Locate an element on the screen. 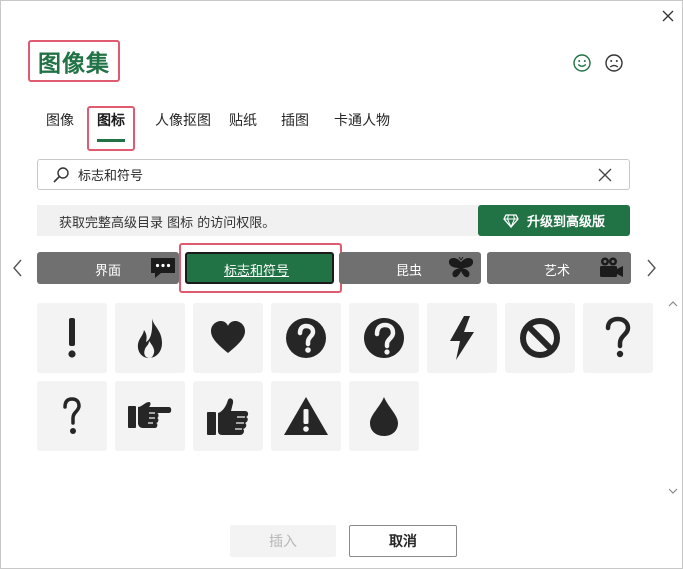  promo-text: 获取完整高级目录 图标 的访问权限。 is located at coordinates (167, 223).